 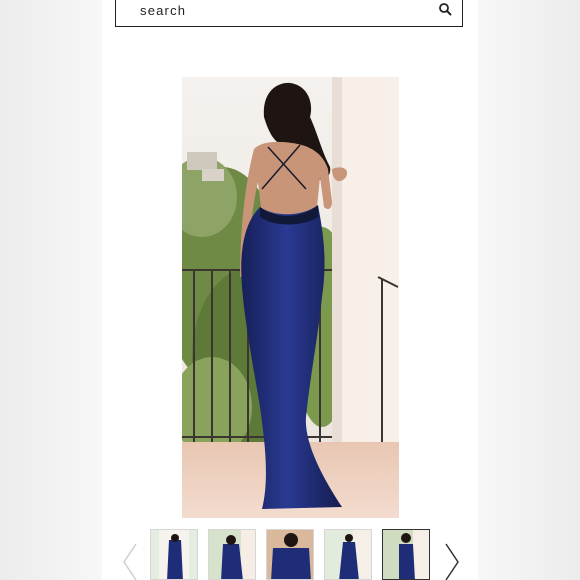 What do you see at coordinates (289, 13) in the screenshot?
I see `search-bar: search` at bounding box center [289, 13].